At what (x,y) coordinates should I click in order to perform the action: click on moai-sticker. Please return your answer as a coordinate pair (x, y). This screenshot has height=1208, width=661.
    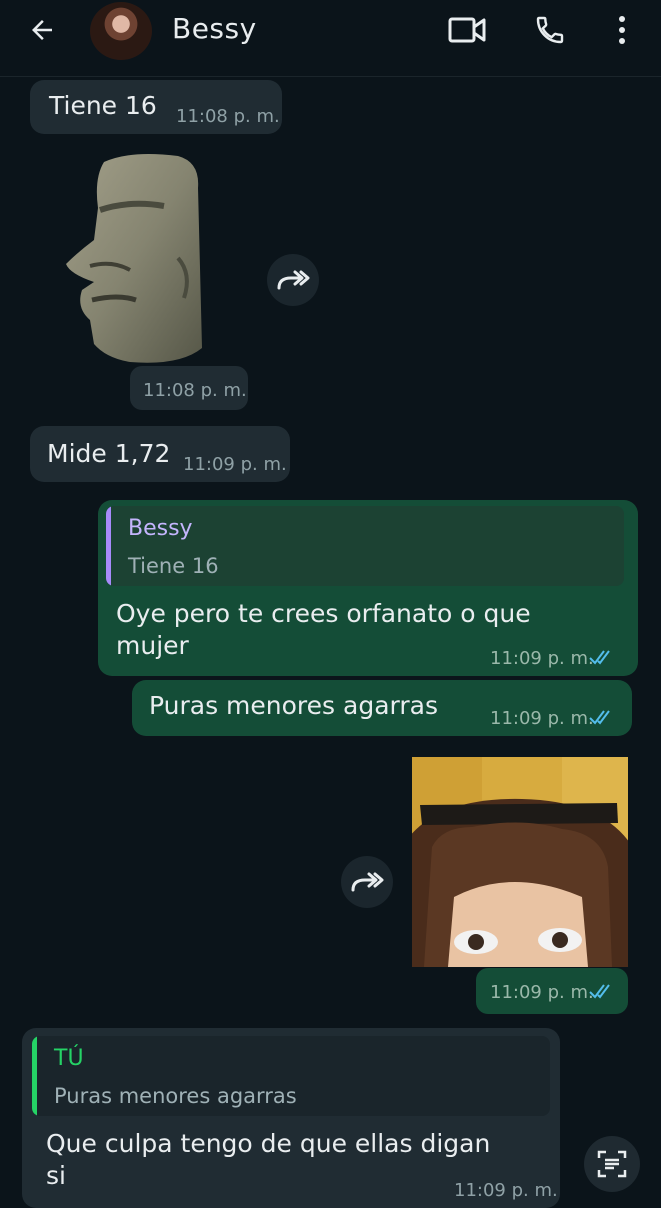
    Looking at the image, I should click on (140, 259).